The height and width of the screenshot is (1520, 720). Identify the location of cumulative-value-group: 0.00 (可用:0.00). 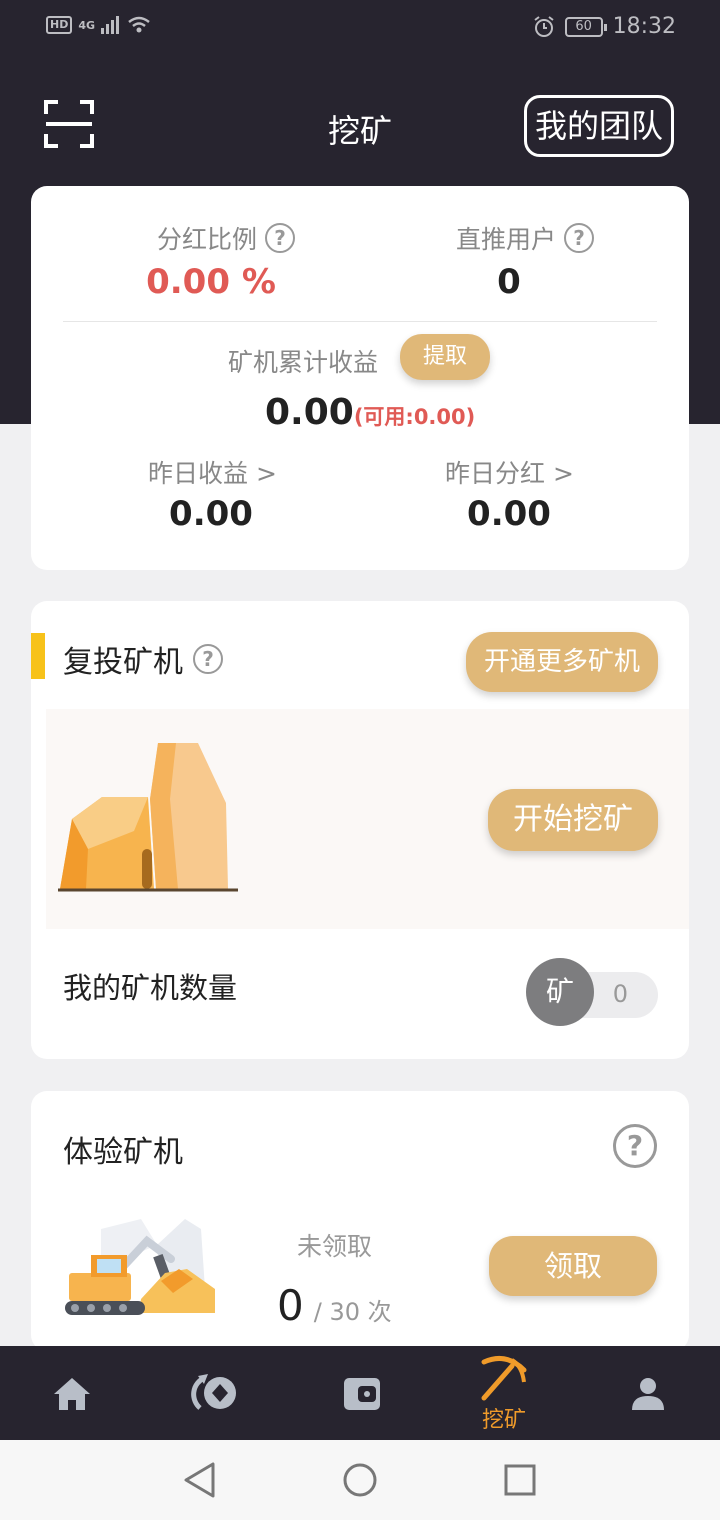
(370, 412).